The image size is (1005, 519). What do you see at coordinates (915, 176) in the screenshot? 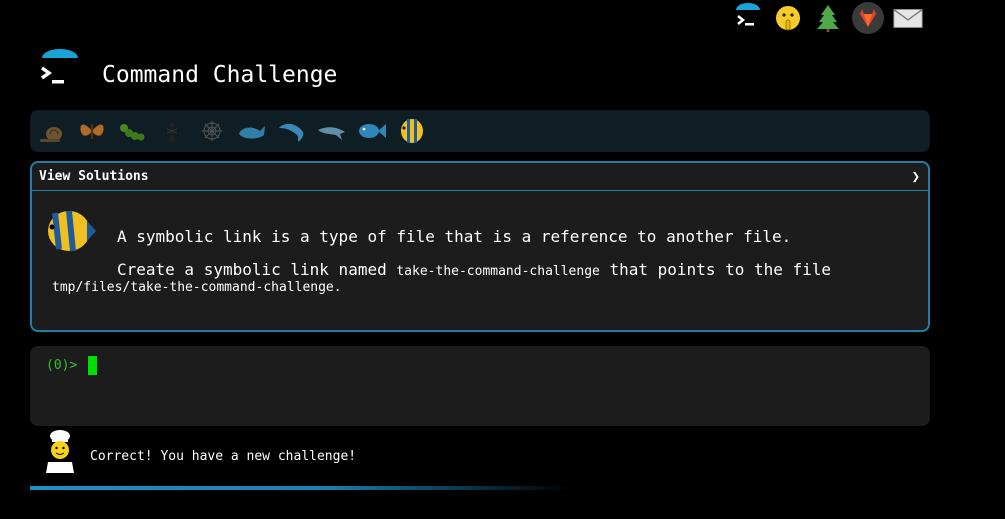
I see `chevron-right-icon: ❯` at bounding box center [915, 176].